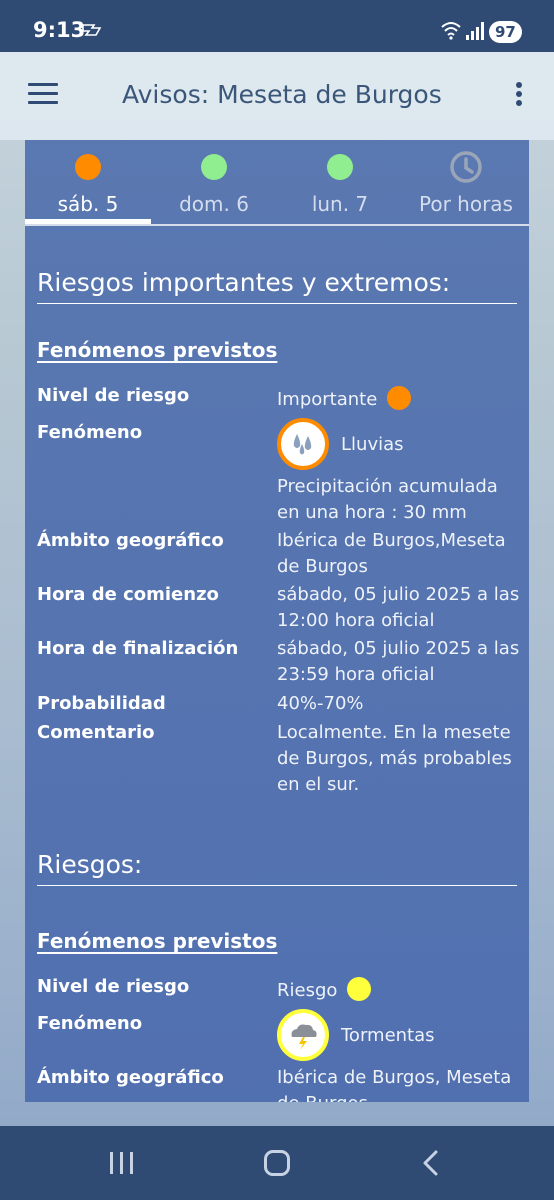 The height and width of the screenshot is (1200, 554). Describe the element at coordinates (90, 1023) in the screenshot. I see `label-fenomeno-2: Fenómeno` at that location.